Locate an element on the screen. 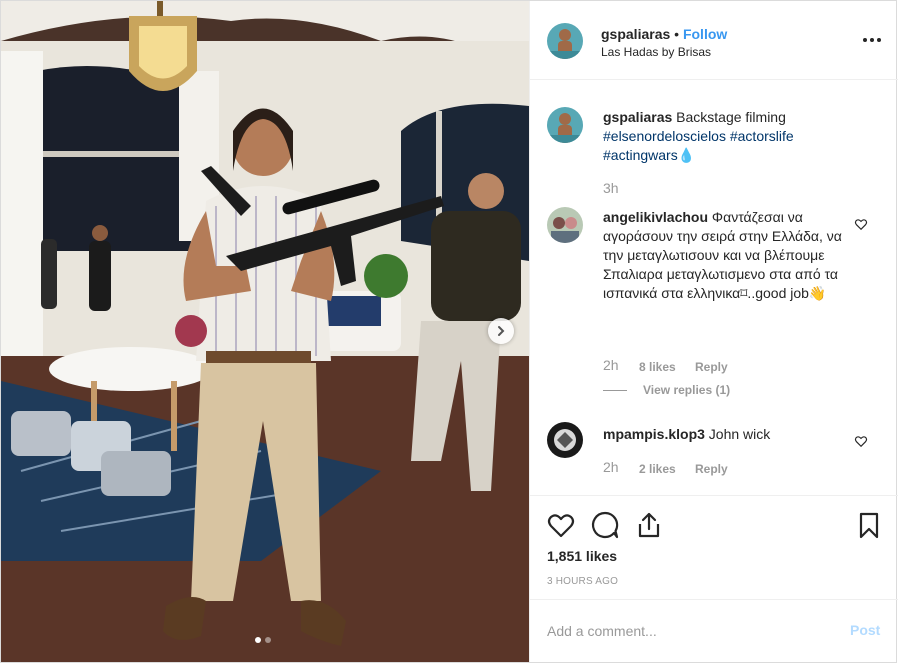 This screenshot has width=900, height=666. more-options-icon is located at coordinates (872, 40).